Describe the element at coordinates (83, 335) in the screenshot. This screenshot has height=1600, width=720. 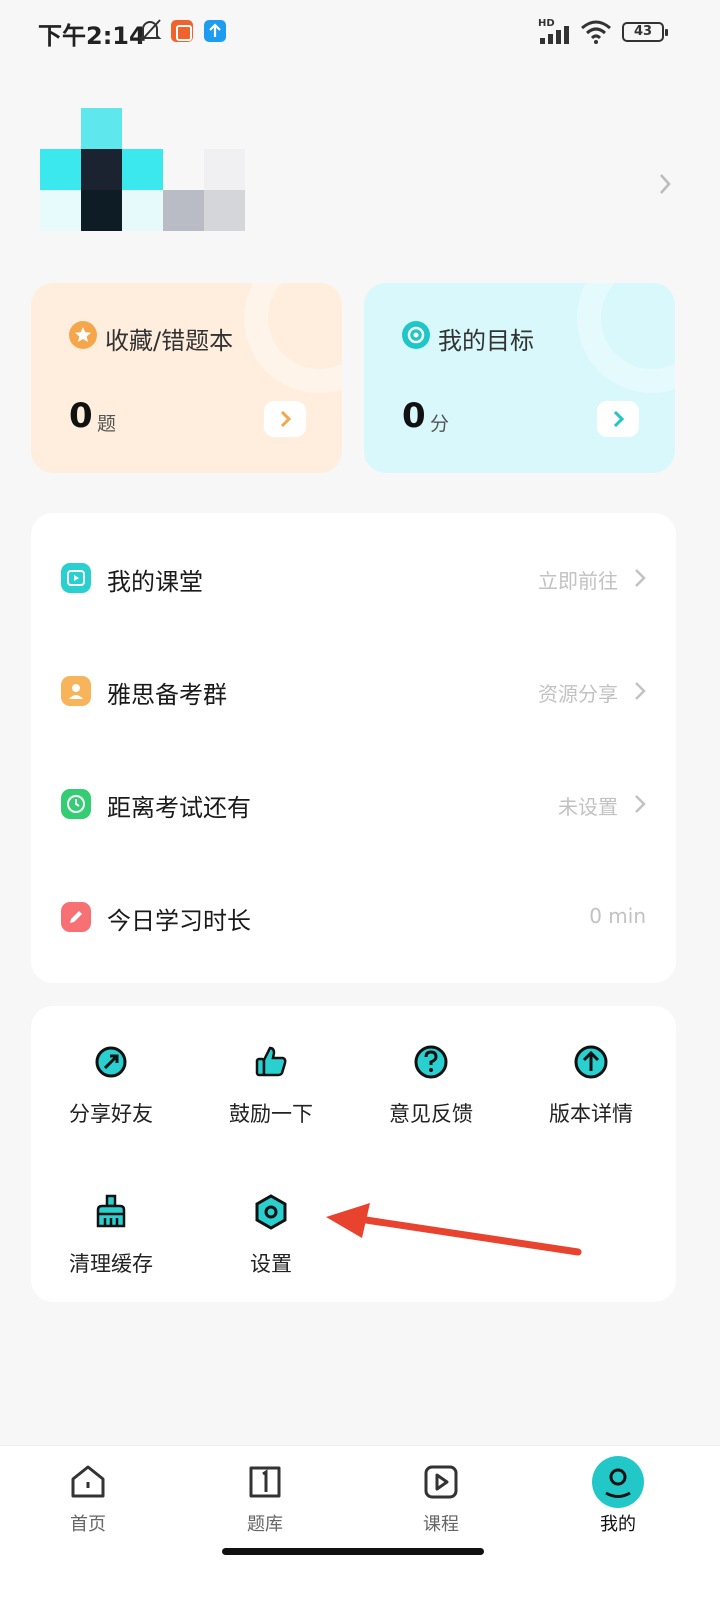
I see `star-icon` at that location.